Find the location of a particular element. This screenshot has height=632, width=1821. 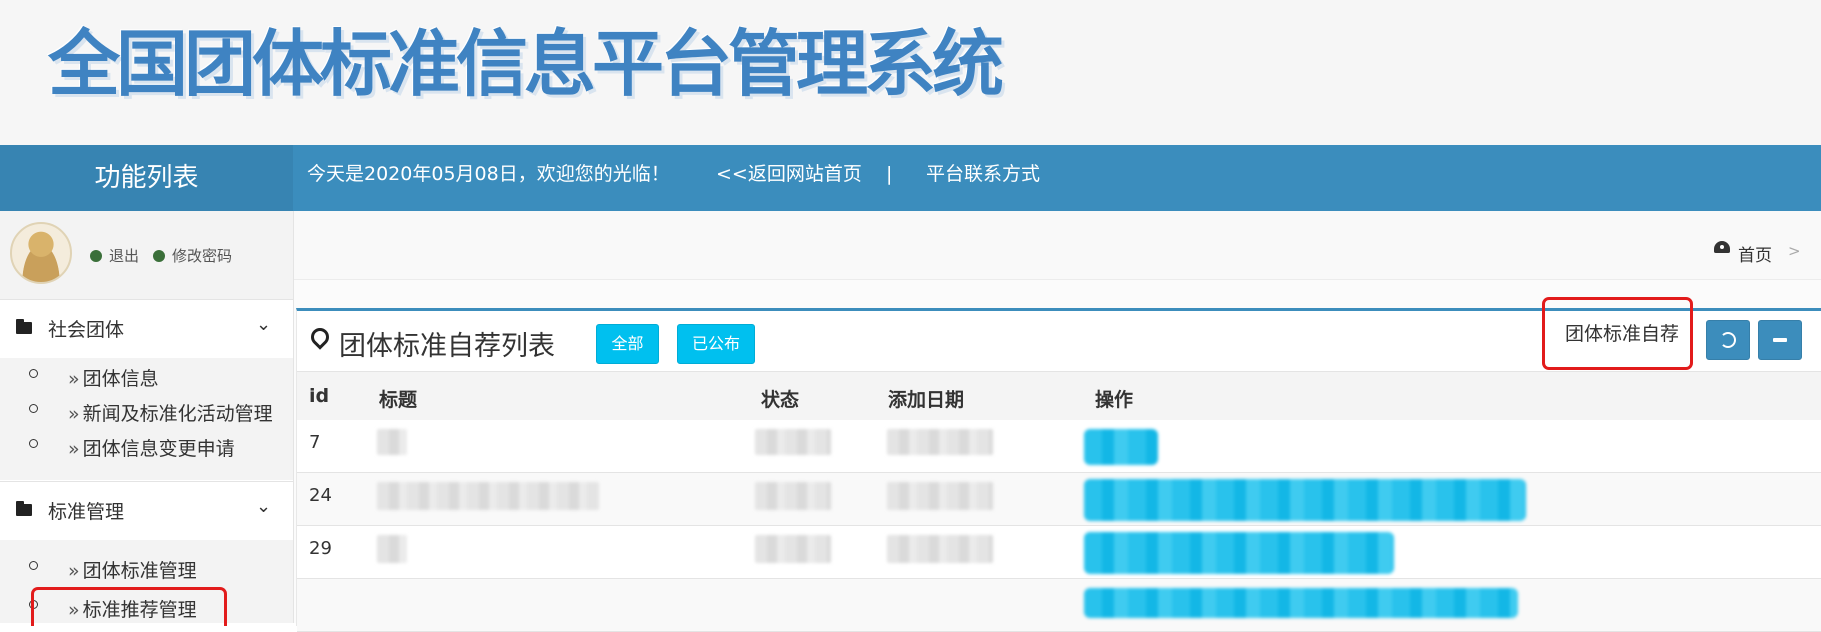

sidebar-group-social-organization: 社会团体 ⌄ is located at coordinates (146, 328).